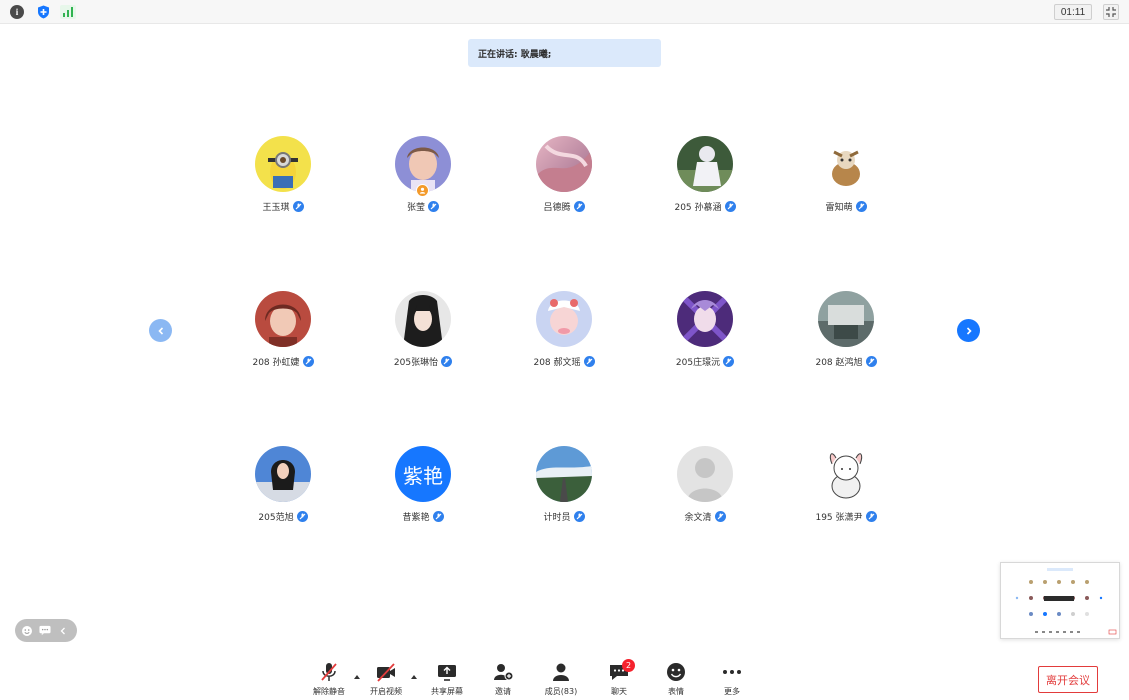  Describe the element at coordinates (276, 207) in the screenshot. I see `participant-name: 王玉琪` at that location.